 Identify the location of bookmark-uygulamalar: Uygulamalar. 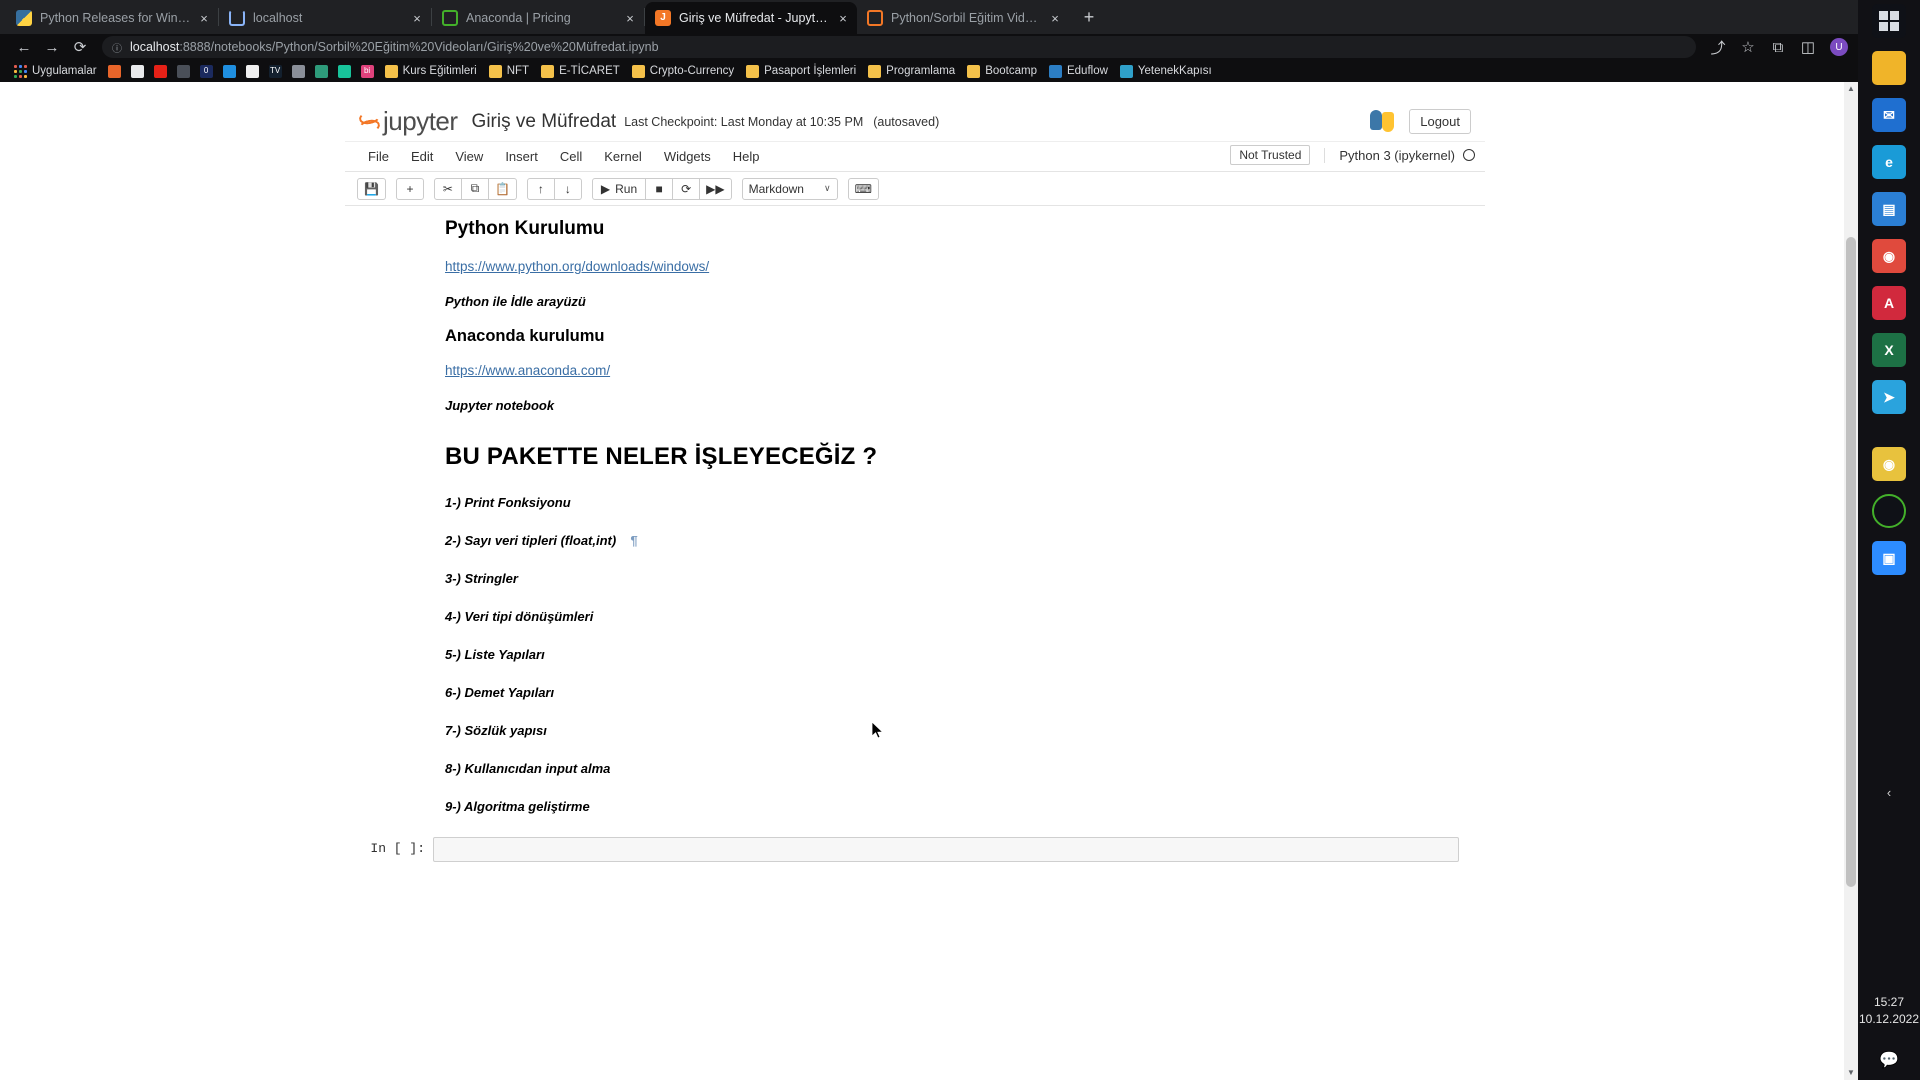
(55, 71).